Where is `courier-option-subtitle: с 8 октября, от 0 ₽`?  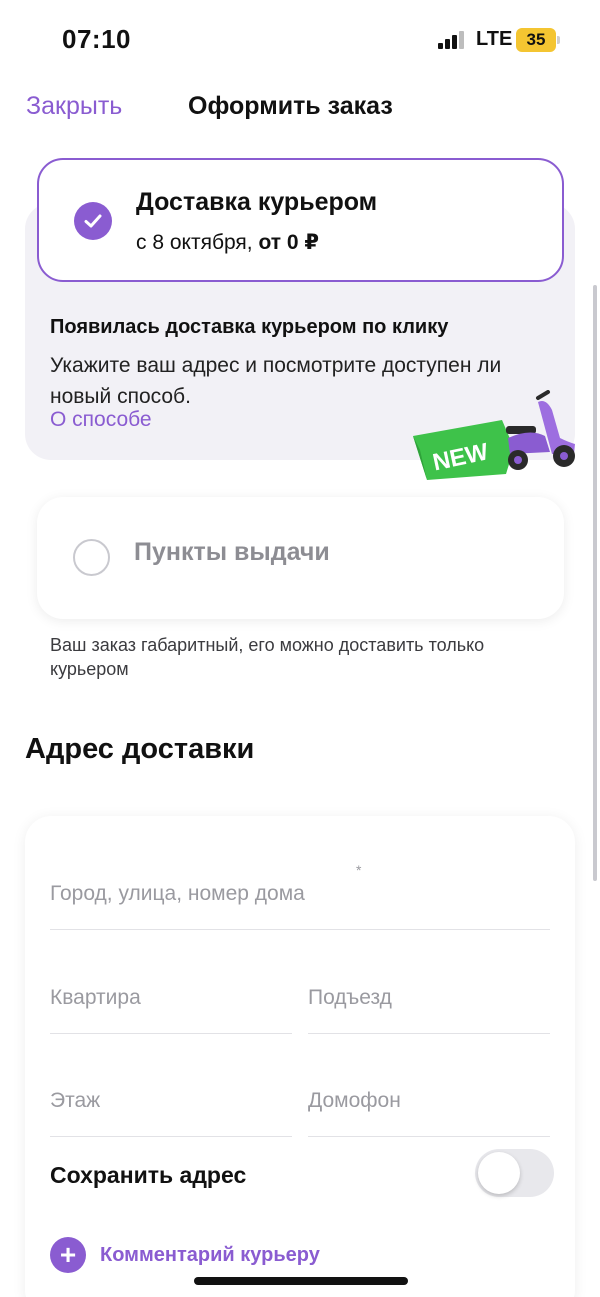
courier-option-subtitle: с 8 октября, от 0 ₽ is located at coordinates (227, 242).